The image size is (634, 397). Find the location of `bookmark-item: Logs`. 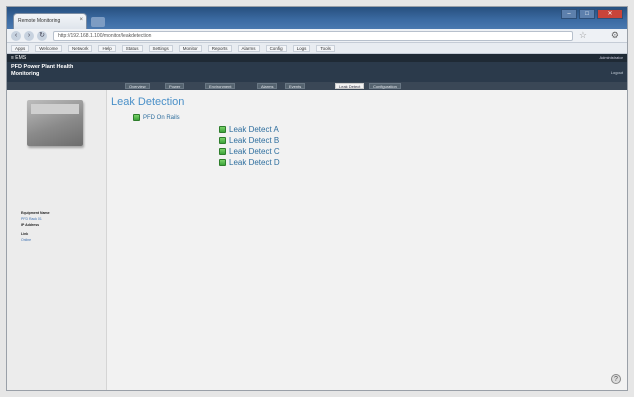

bookmark-item: Logs is located at coordinates (301, 48).